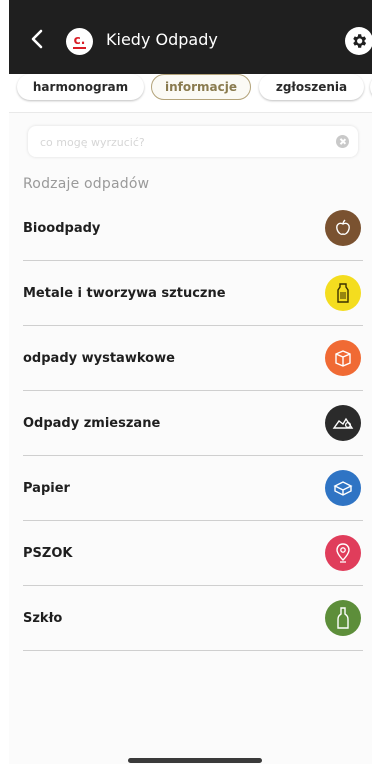 The width and height of the screenshot is (372, 764). I want to click on tab-zgloszenia: zgłoszenia, so click(311, 87).